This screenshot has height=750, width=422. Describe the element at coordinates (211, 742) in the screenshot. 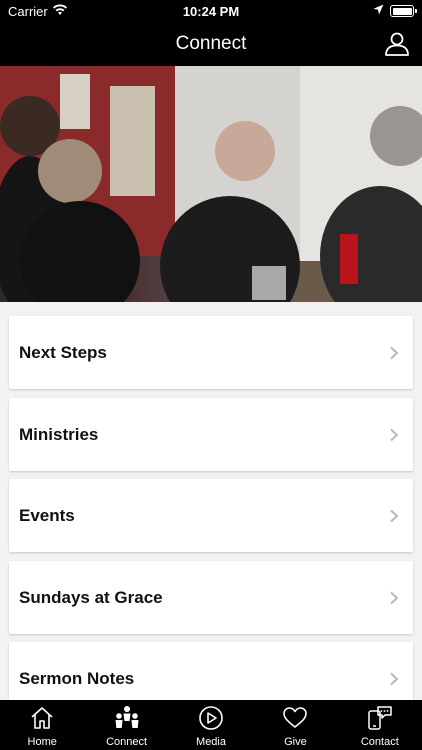

I see `tab-label: Media` at that location.